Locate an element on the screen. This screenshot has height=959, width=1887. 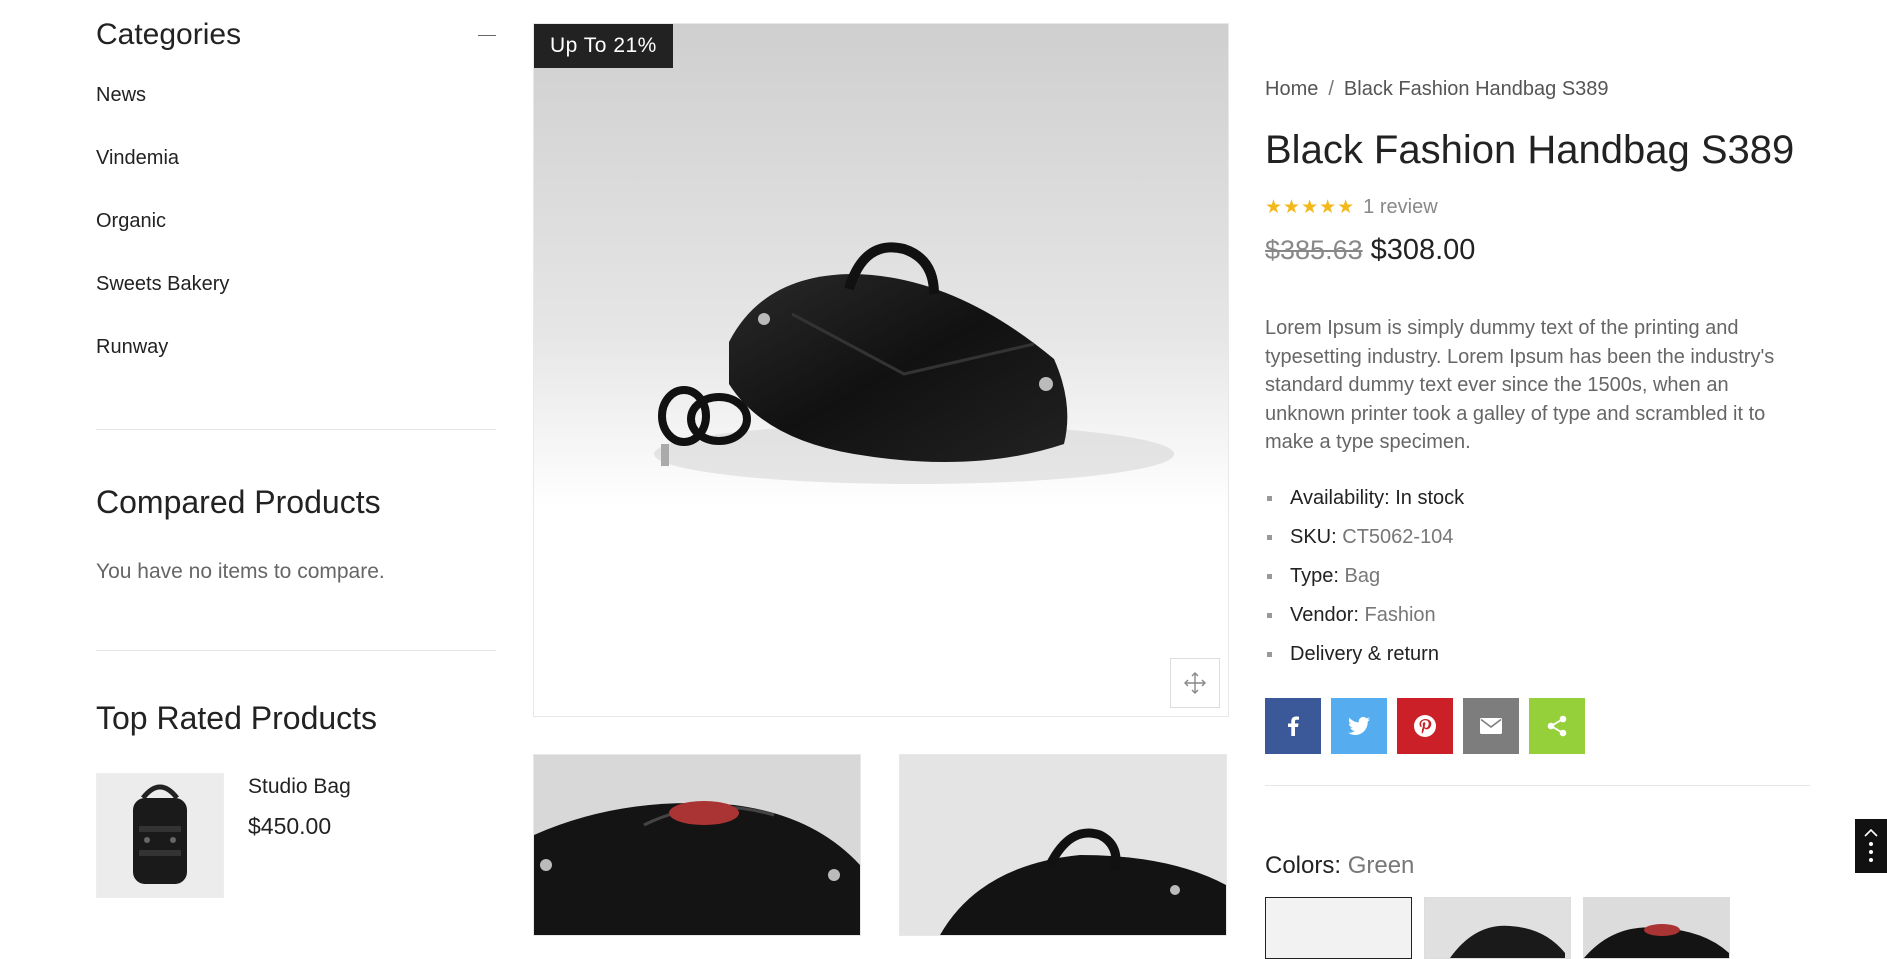
availability: Availability: In stock is located at coordinates (1364, 501).